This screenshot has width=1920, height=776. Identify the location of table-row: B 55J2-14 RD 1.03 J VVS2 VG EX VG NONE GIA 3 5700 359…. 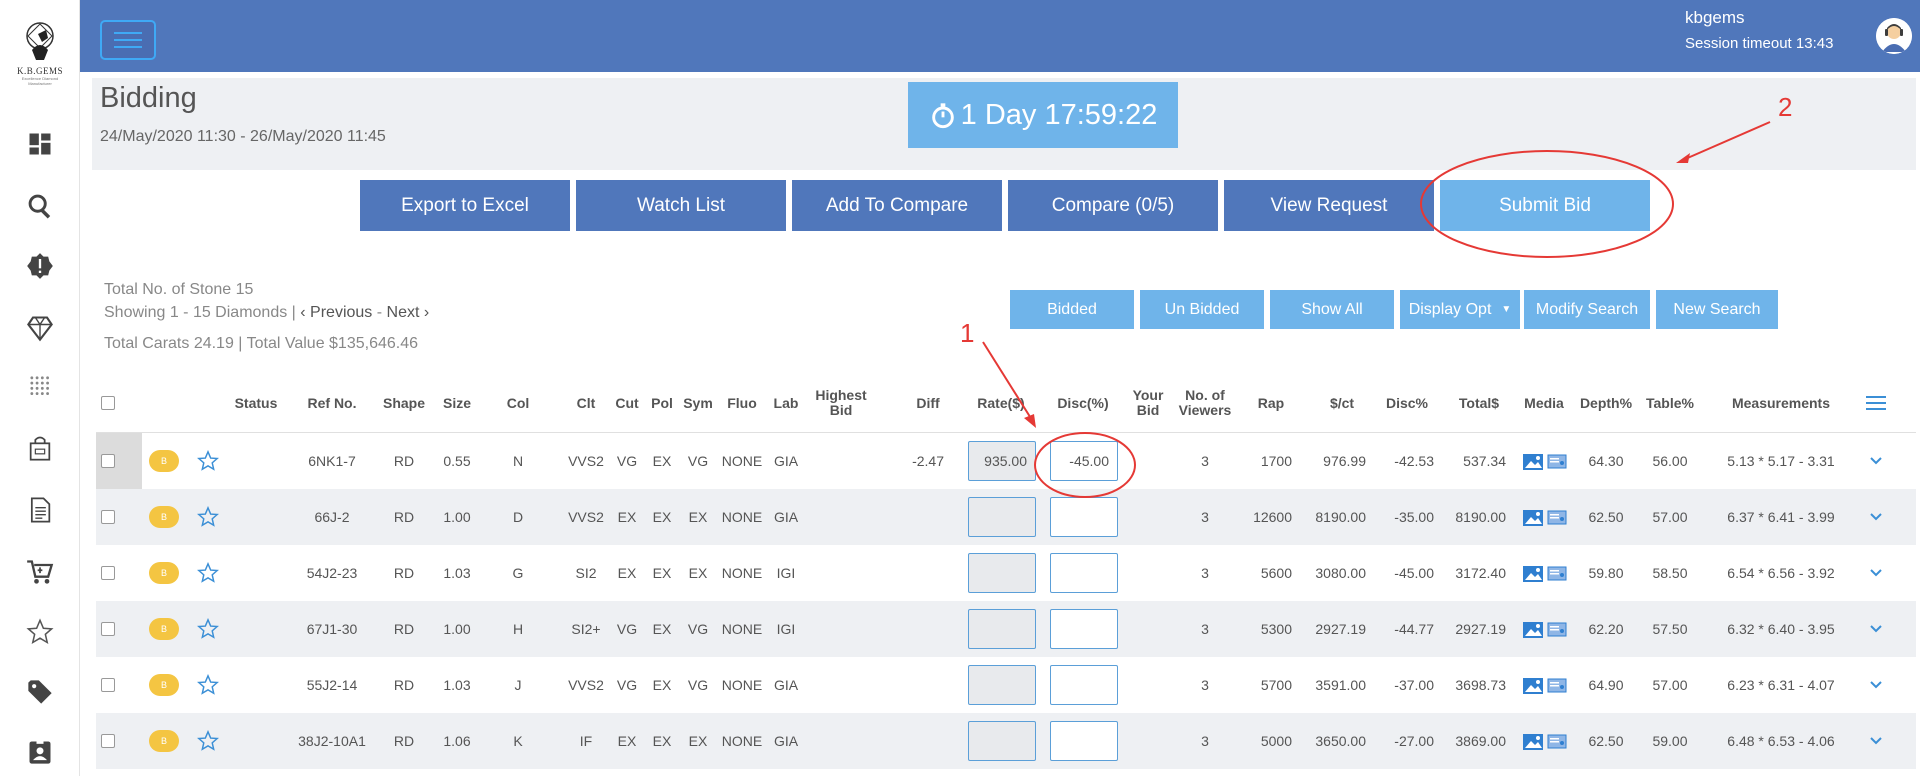
(1006, 685).